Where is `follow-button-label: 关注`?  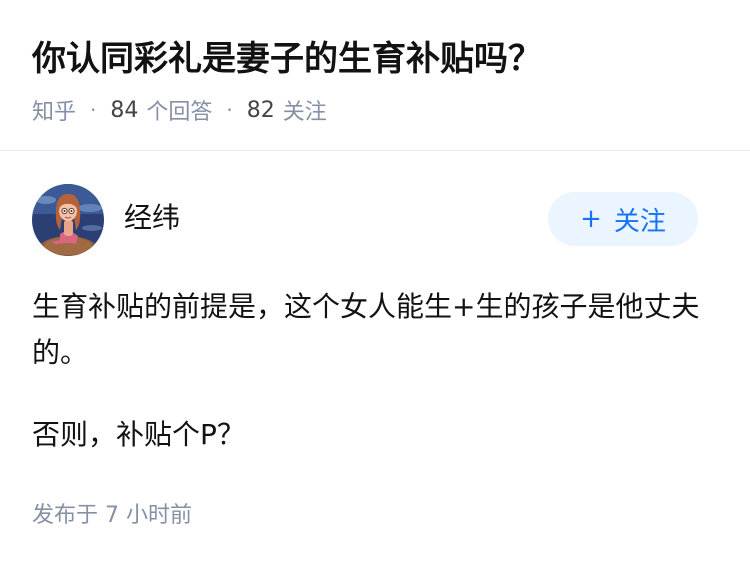
follow-button-label: 关注 is located at coordinates (639, 221).